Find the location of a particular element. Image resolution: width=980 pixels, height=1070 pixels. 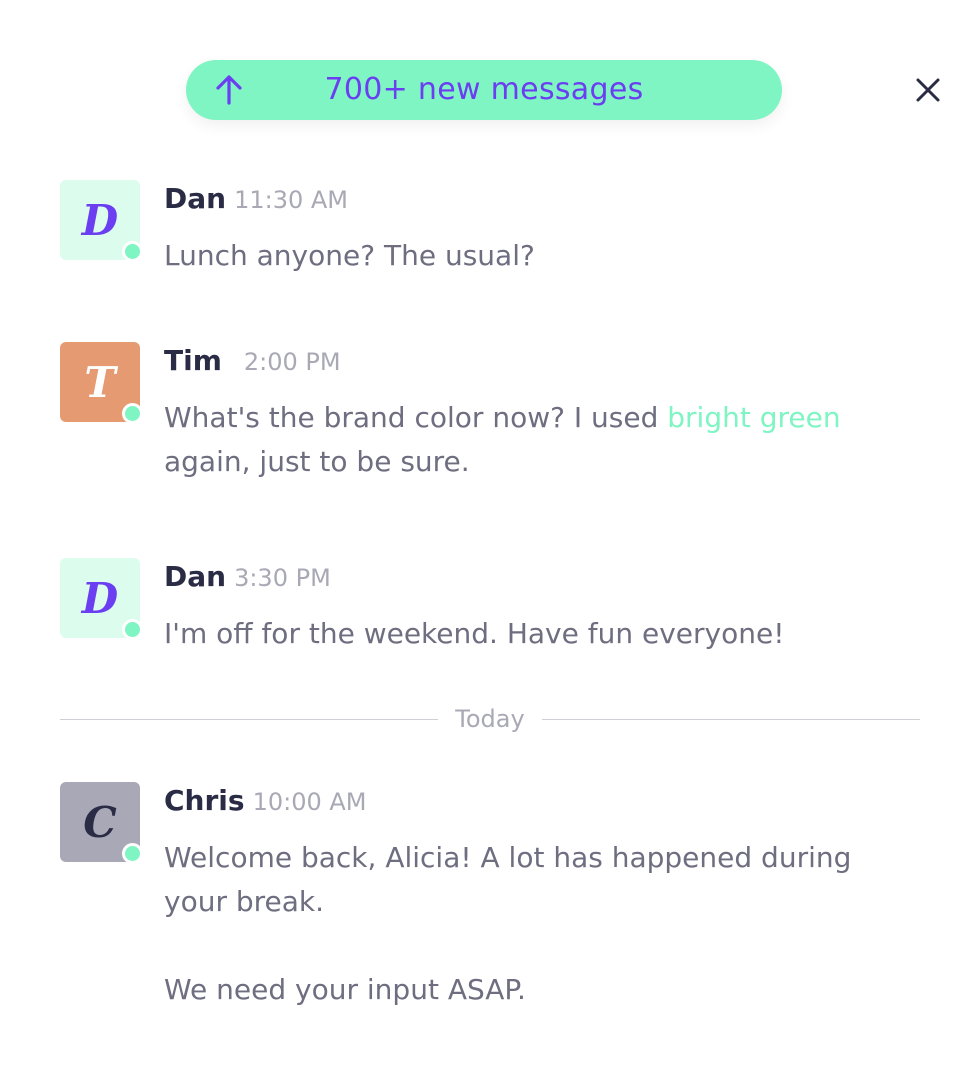

message-text: Lunch anyone? The usual? is located at coordinates (534, 256).